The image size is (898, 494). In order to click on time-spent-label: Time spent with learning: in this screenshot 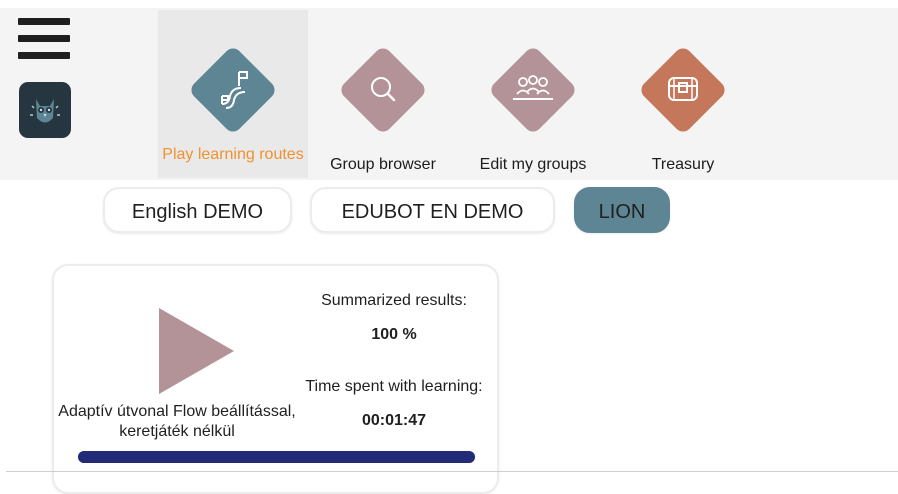, I will do `click(394, 386)`.